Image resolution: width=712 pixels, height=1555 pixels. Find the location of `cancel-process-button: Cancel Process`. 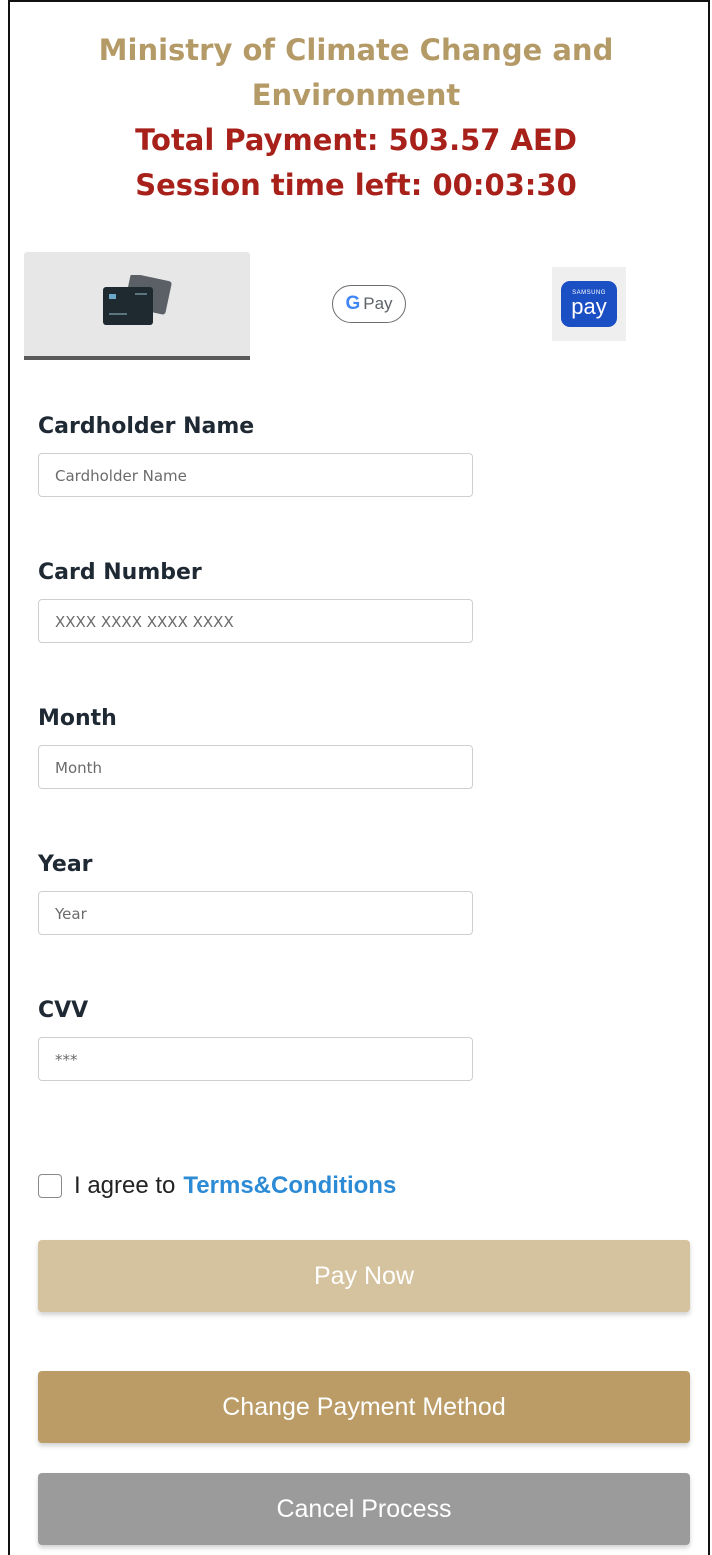

cancel-process-button: Cancel Process is located at coordinates (364, 1509).